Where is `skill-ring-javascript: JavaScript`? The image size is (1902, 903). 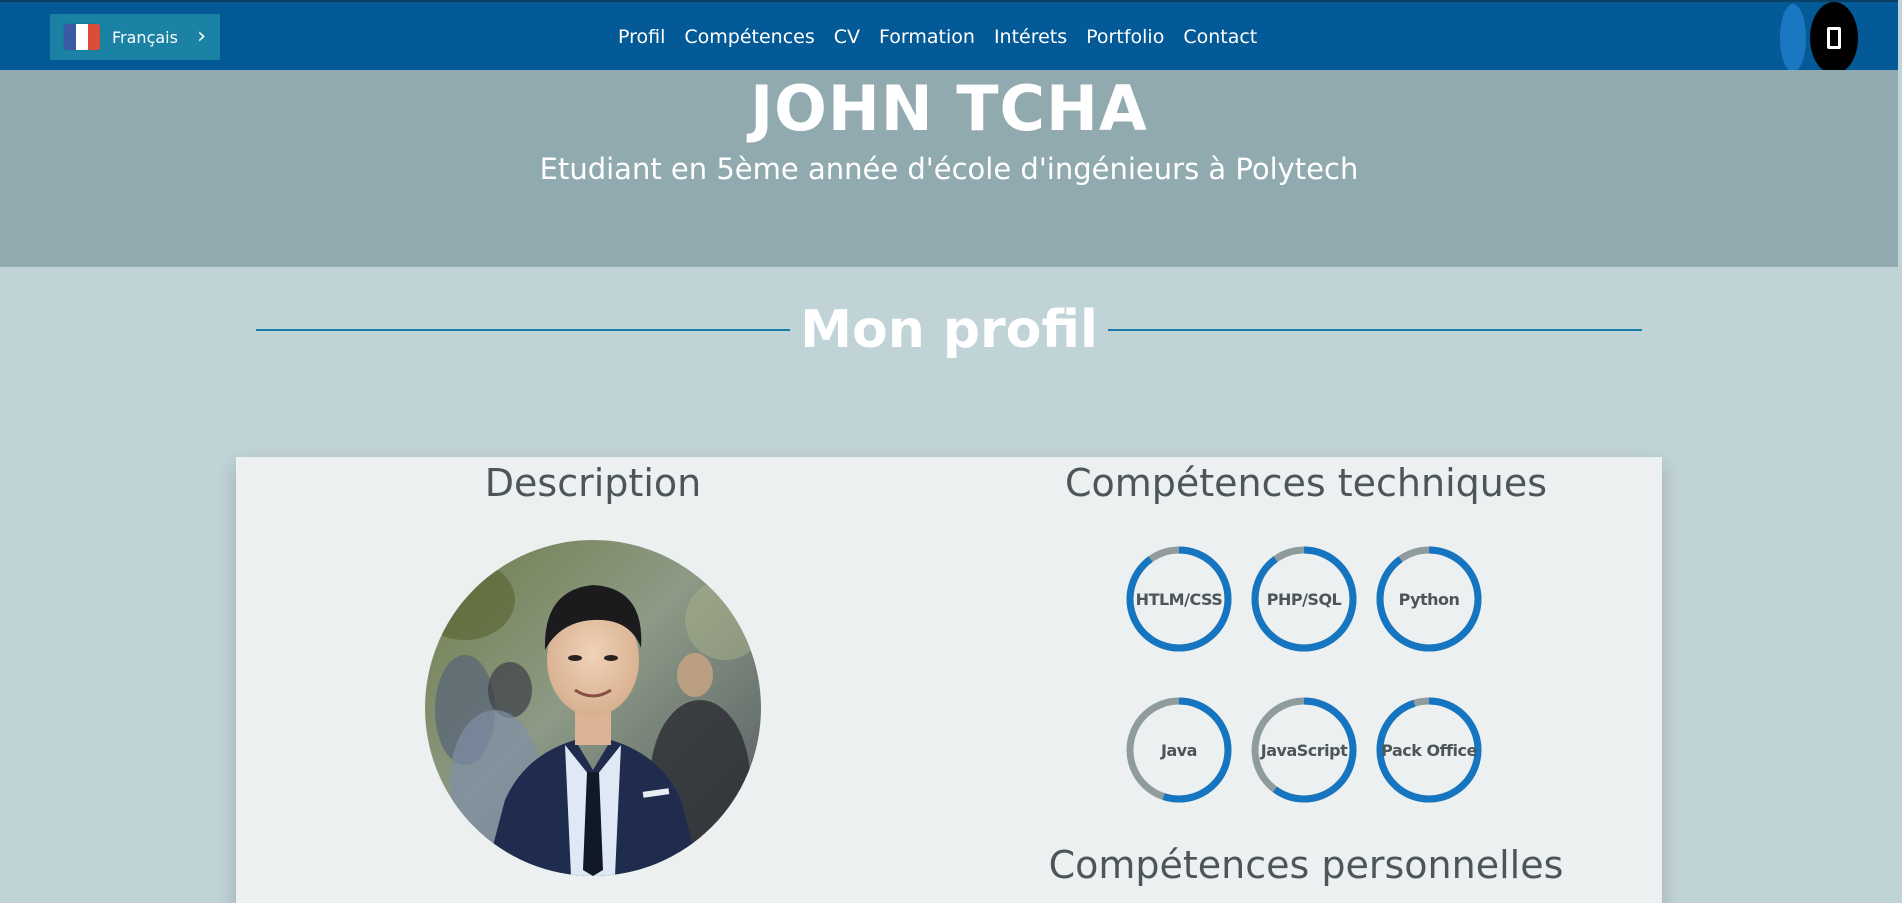
skill-ring-javascript: JavaScript is located at coordinates (1304, 750).